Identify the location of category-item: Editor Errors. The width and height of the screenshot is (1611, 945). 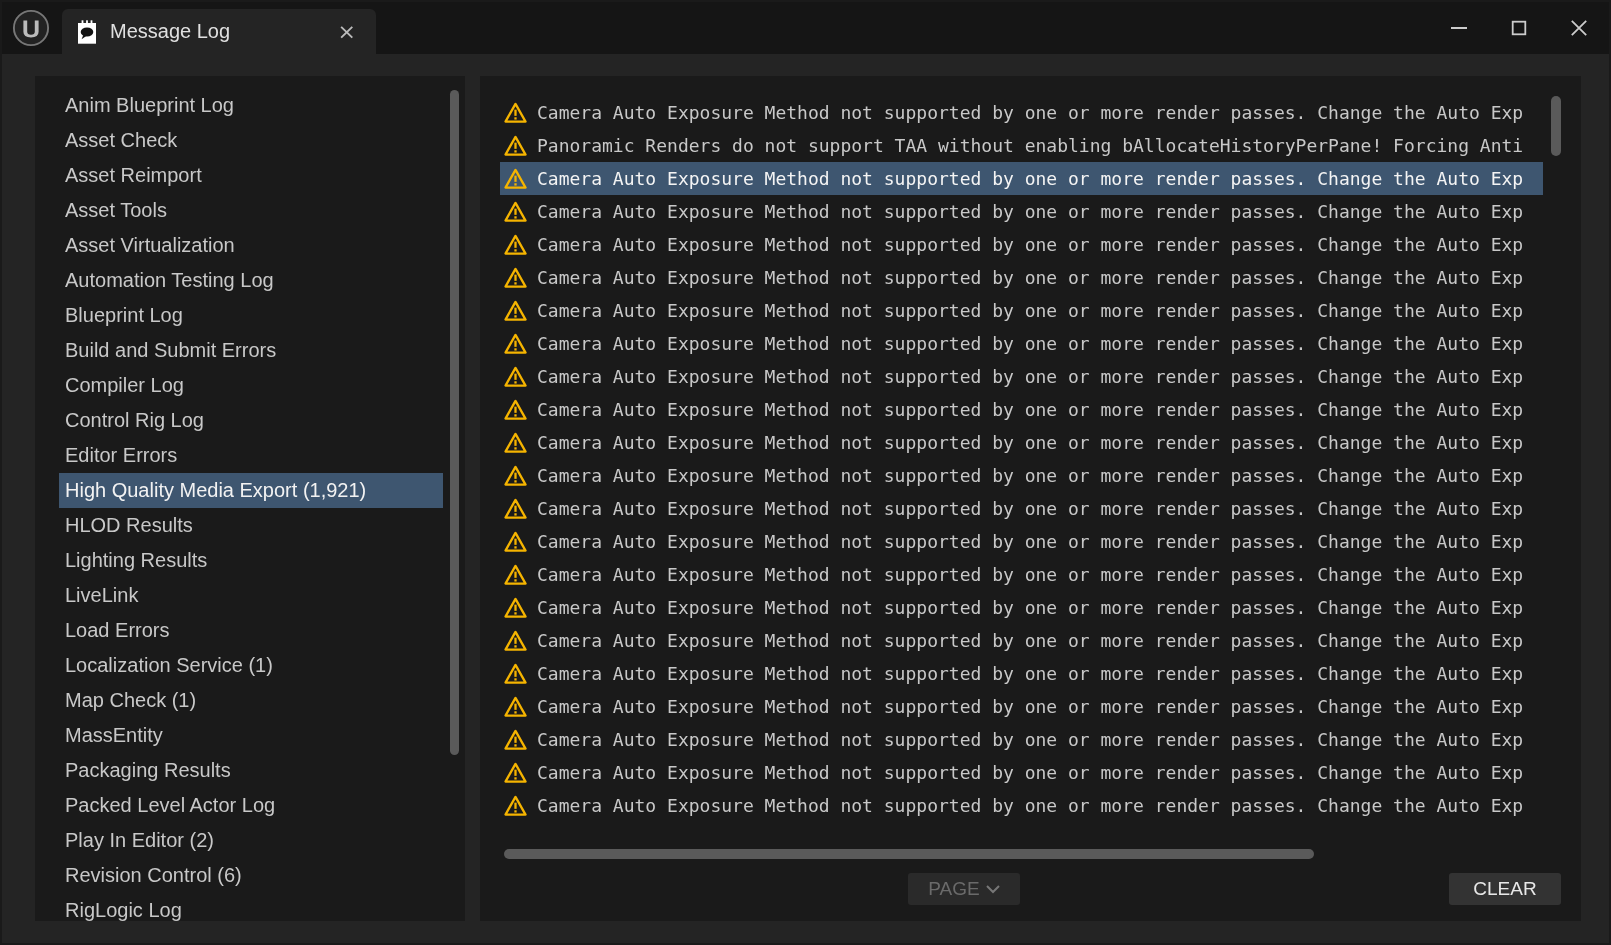
(251, 455).